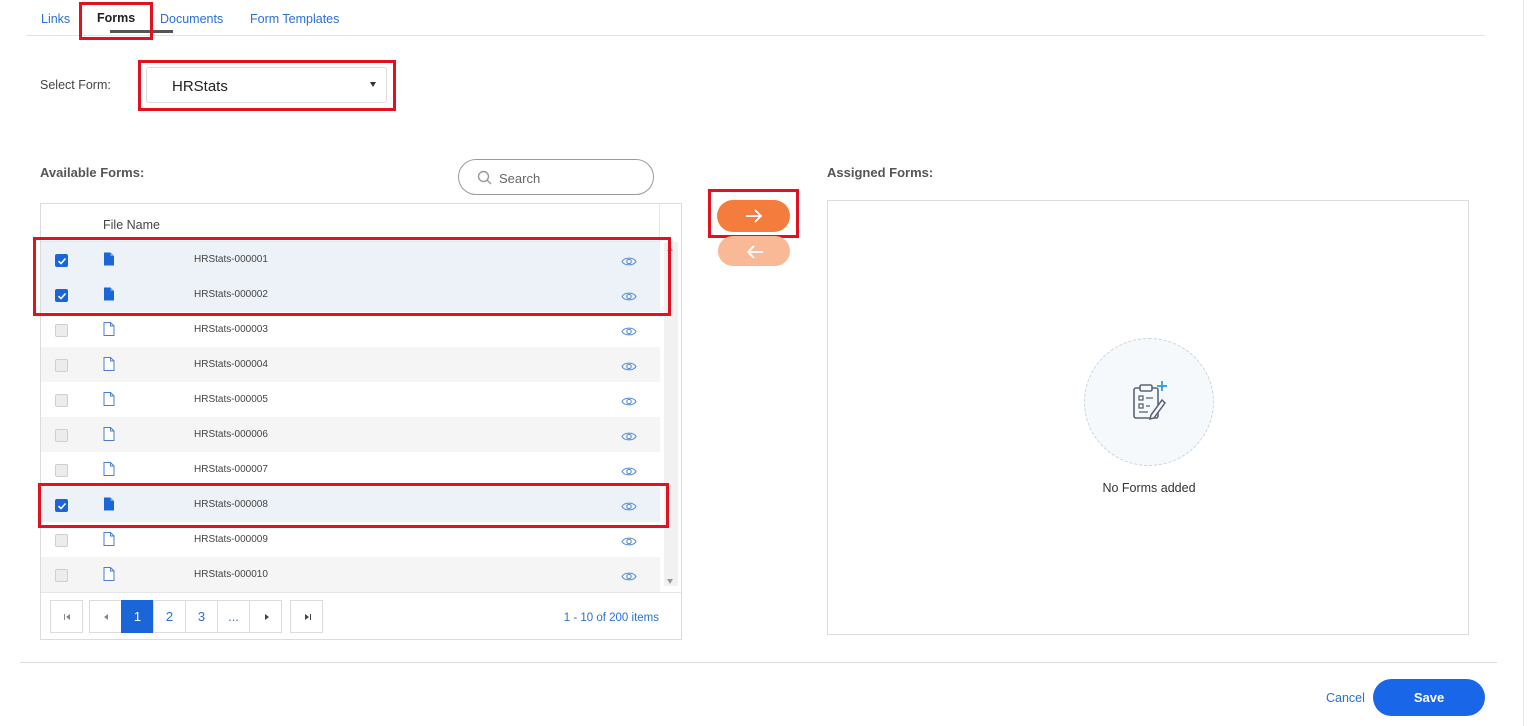 This screenshot has height=726, width=1528. What do you see at coordinates (231, 574) in the screenshot?
I see `file-name: HRStats-000010` at bounding box center [231, 574].